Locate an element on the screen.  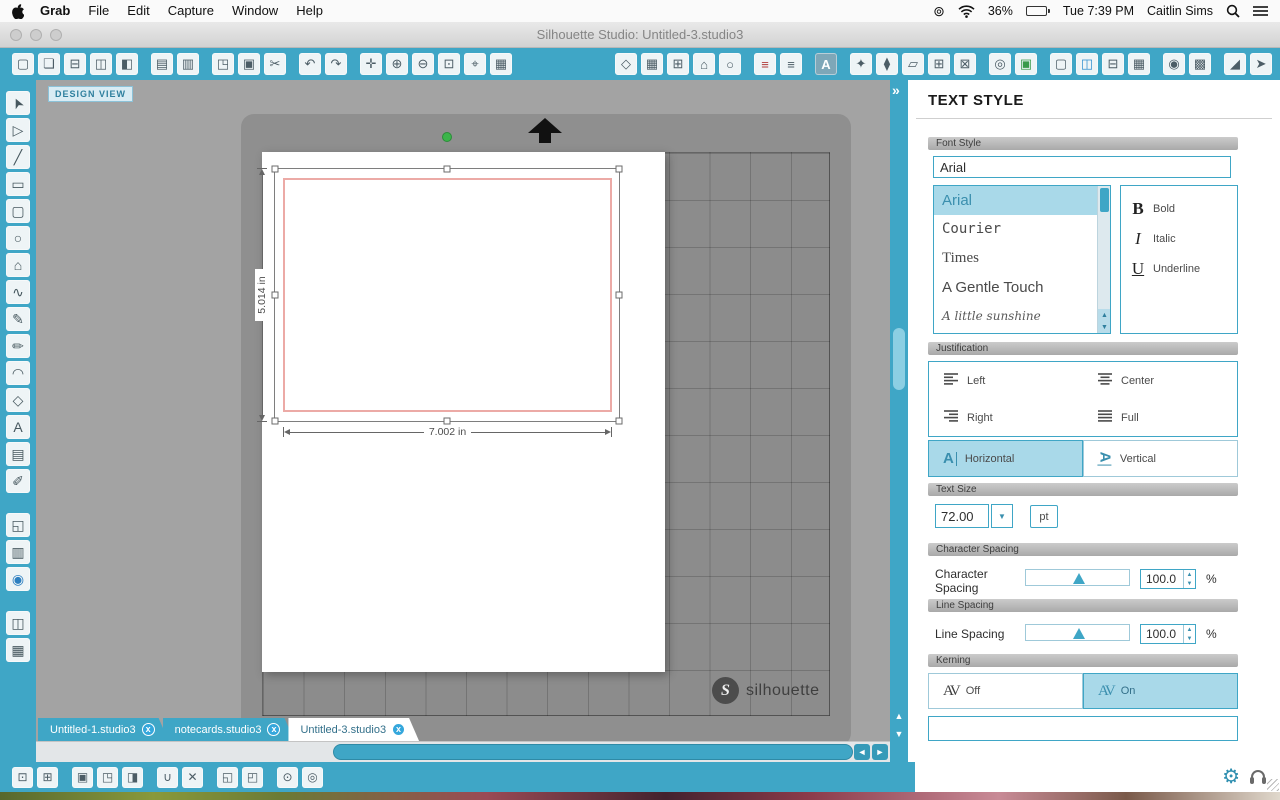
font-search-input is located at coordinates (1082, 167).